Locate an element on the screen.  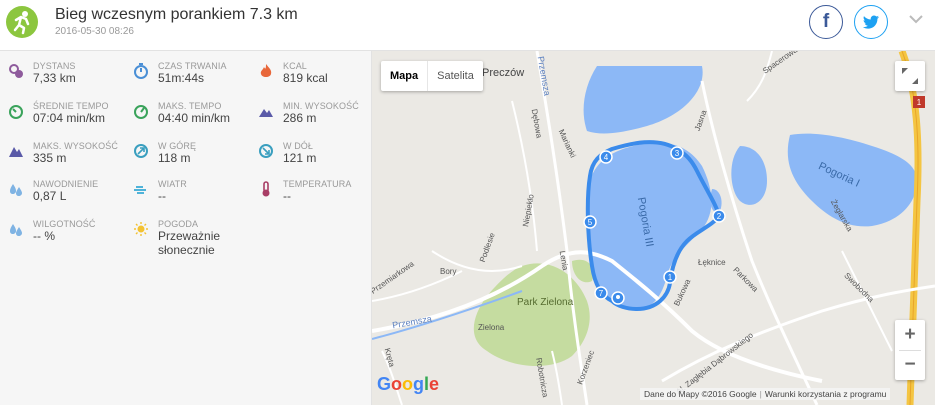
zoom-out-button: − is located at coordinates (910, 365).